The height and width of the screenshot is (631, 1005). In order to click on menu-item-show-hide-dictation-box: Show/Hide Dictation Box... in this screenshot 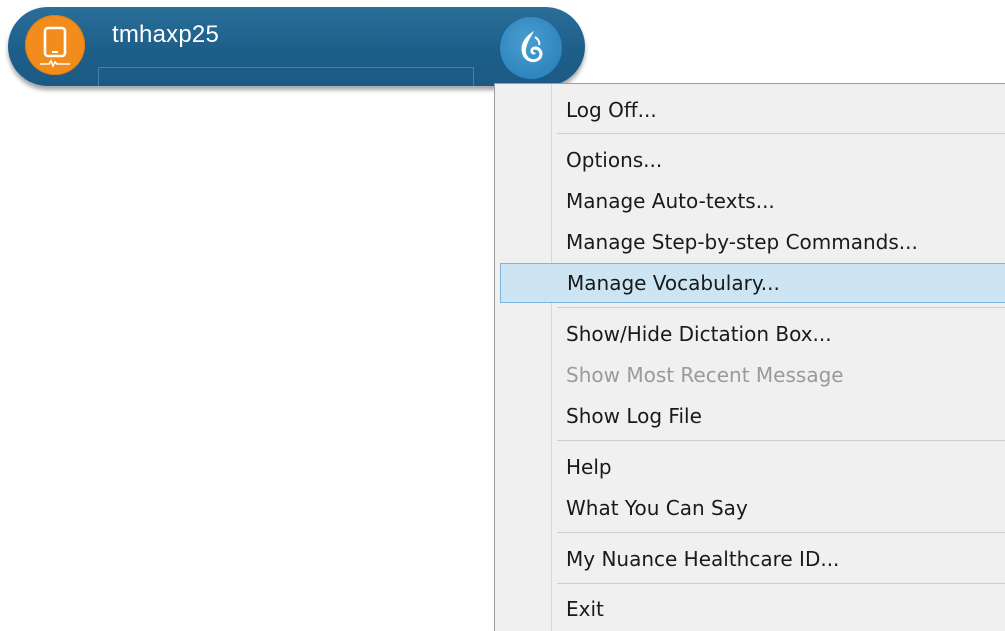, I will do `click(750, 334)`.